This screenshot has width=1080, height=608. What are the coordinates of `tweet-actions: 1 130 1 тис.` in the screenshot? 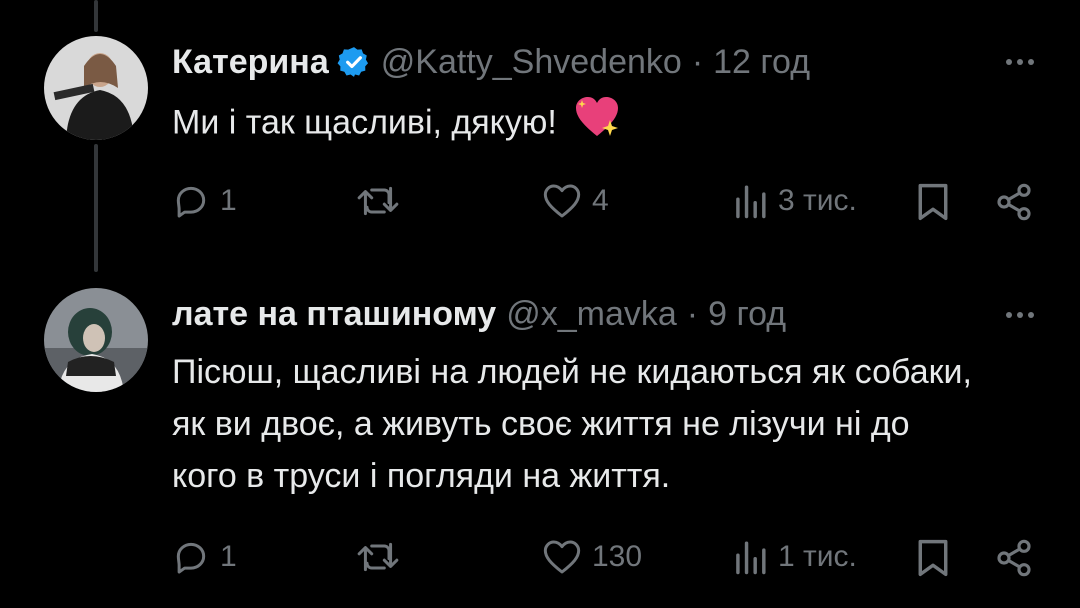 It's located at (540, 559).